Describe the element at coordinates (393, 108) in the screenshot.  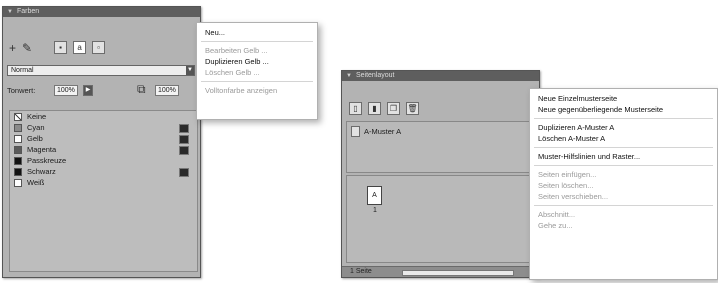
I see `duplicate-page-icon: ❐` at that location.